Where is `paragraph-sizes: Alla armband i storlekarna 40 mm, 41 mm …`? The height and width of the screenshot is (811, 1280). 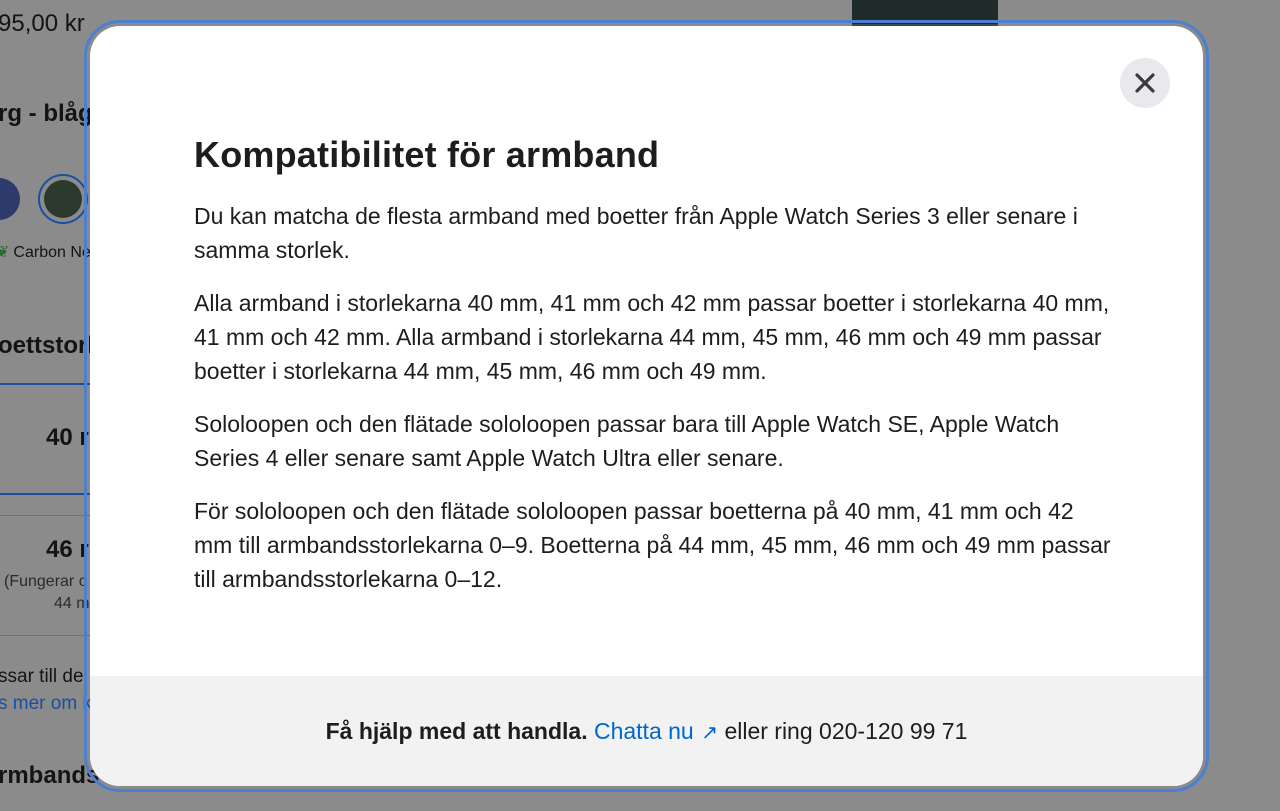 paragraph-sizes: Alla armband i storlekarna 40 mm, 41 mm … is located at coordinates (652, 337).